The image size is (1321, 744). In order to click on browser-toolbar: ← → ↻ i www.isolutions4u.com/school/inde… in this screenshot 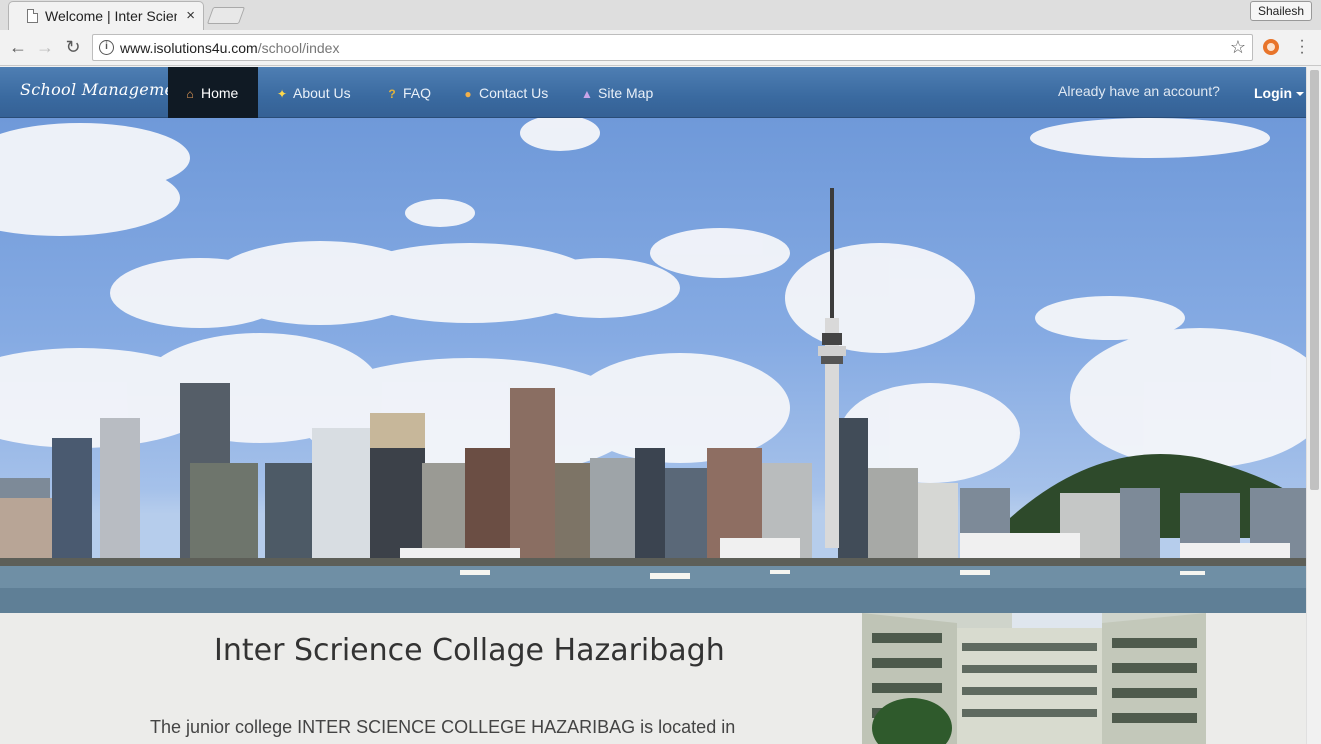, I will do `click(660, 48)`.